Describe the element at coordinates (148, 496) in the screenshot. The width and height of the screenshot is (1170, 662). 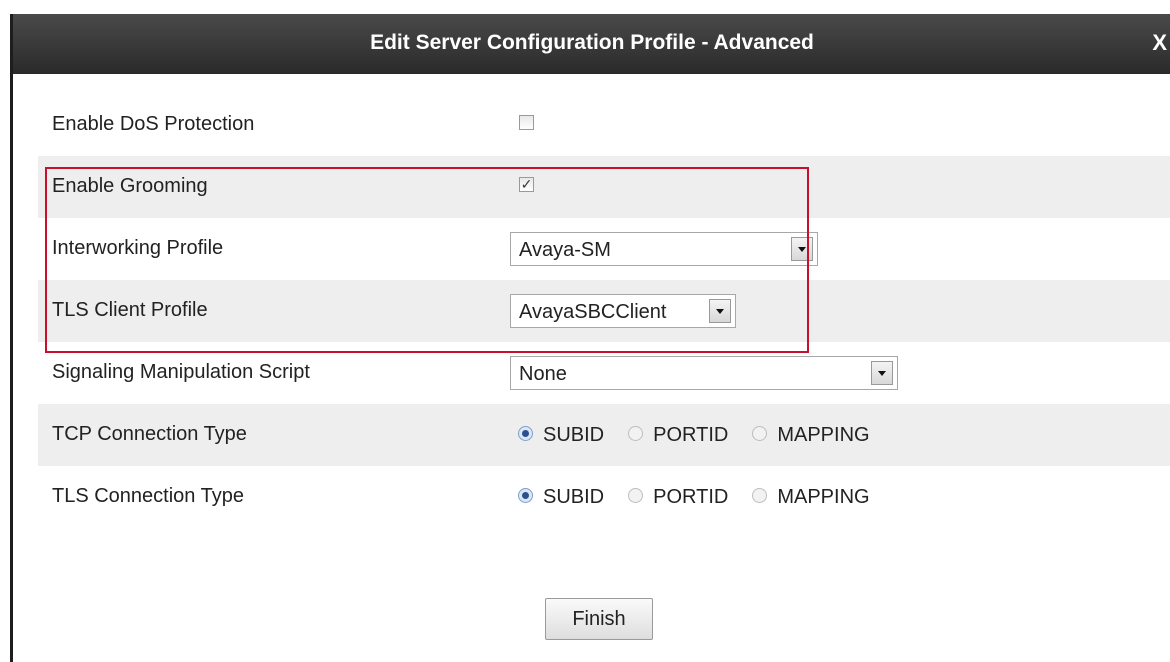
I see `tls-connection-type-label: TLS Connection Type` at that location.